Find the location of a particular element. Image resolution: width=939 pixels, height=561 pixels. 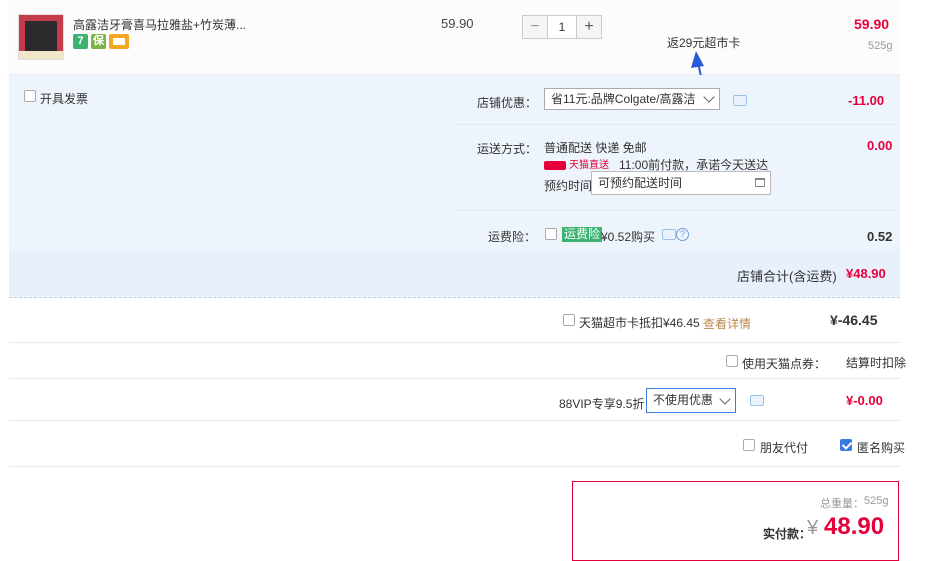

view-details-link: 查看详情 is located at coordinates (727, 323).